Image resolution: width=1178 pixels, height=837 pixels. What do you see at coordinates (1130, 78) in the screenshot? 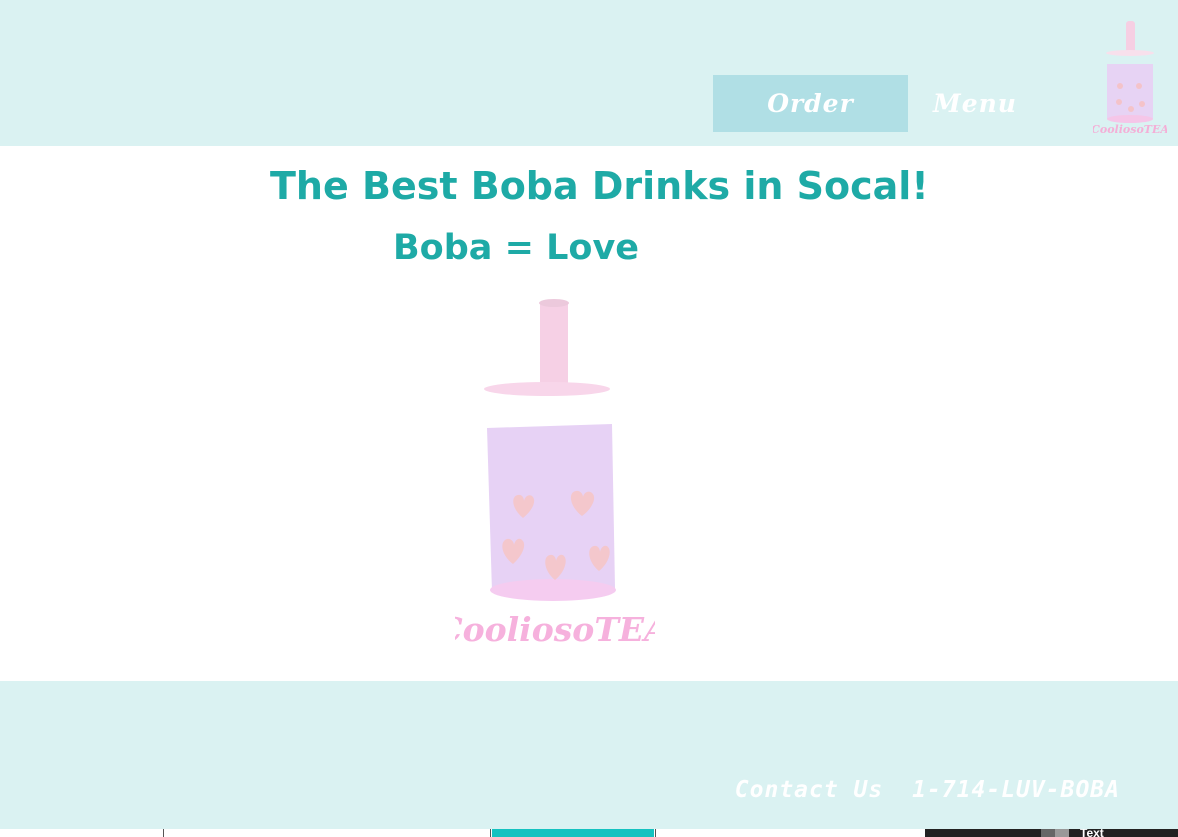
I see `brand-logo: CooliosoTEA` at bounding box center [1130, 78].